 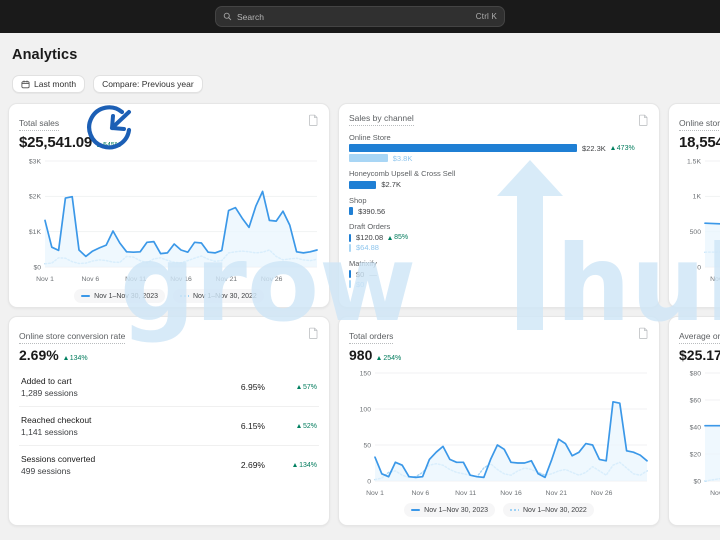 I want to click on channel-delta: 85%, so click(x=398, y=237).